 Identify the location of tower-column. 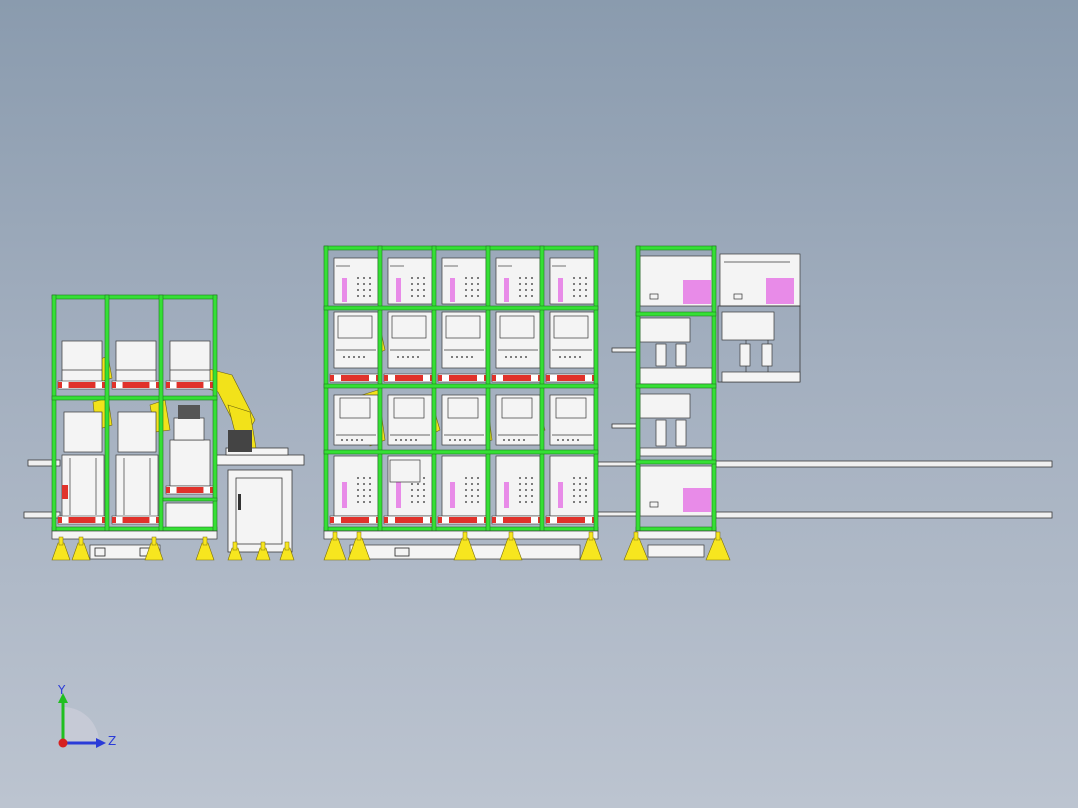
(681, 433).